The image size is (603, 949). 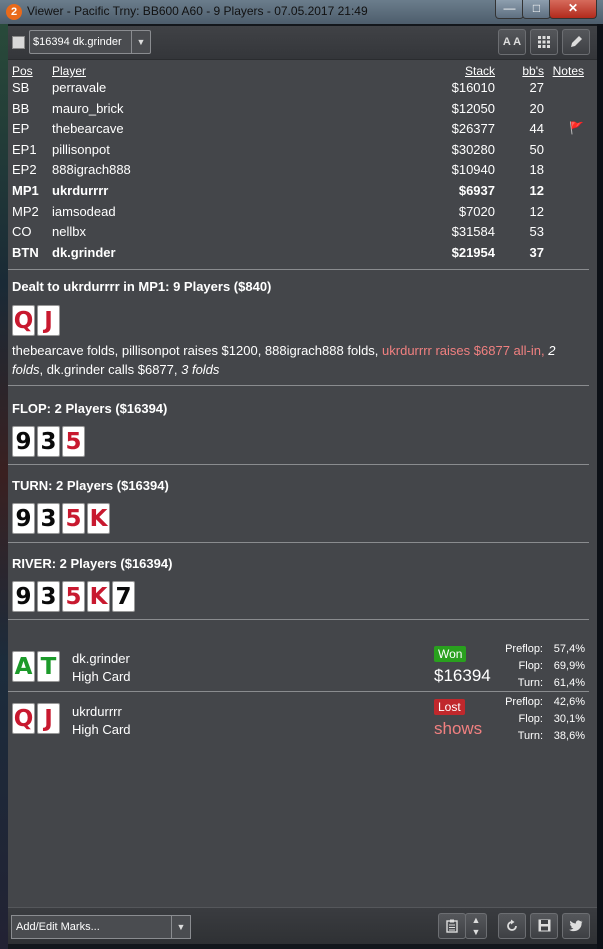 I want to click on playing-card: 9, so click(x=23, y=596).